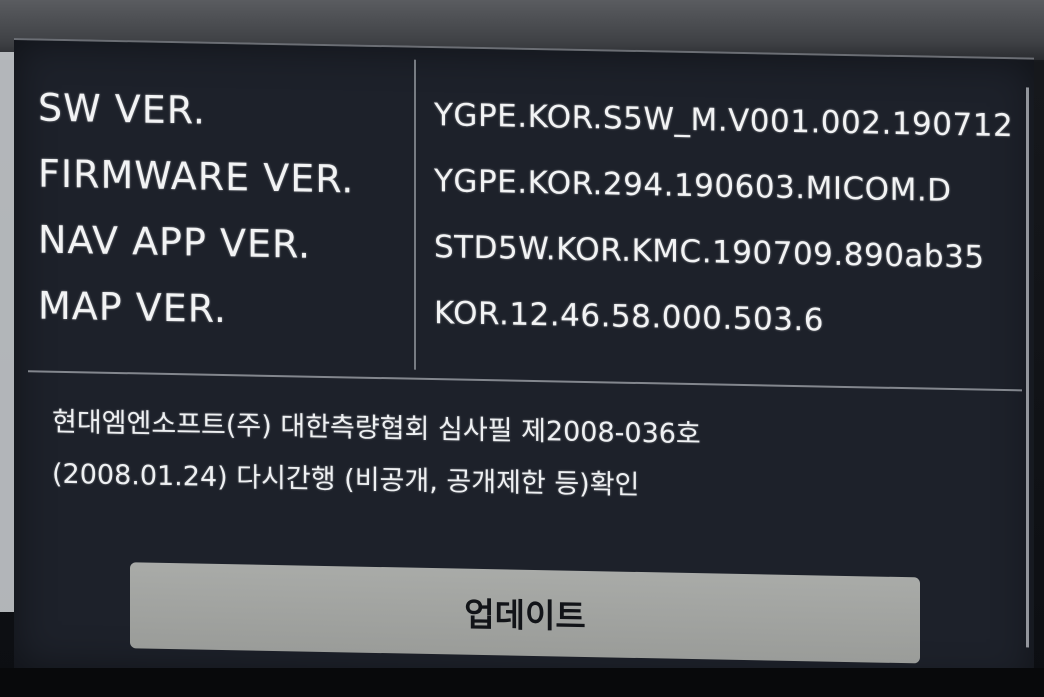 Image resolution: width=1044 pixels, height=697 pixels. I want to click on scrollbar-track, so click(1027, 367).